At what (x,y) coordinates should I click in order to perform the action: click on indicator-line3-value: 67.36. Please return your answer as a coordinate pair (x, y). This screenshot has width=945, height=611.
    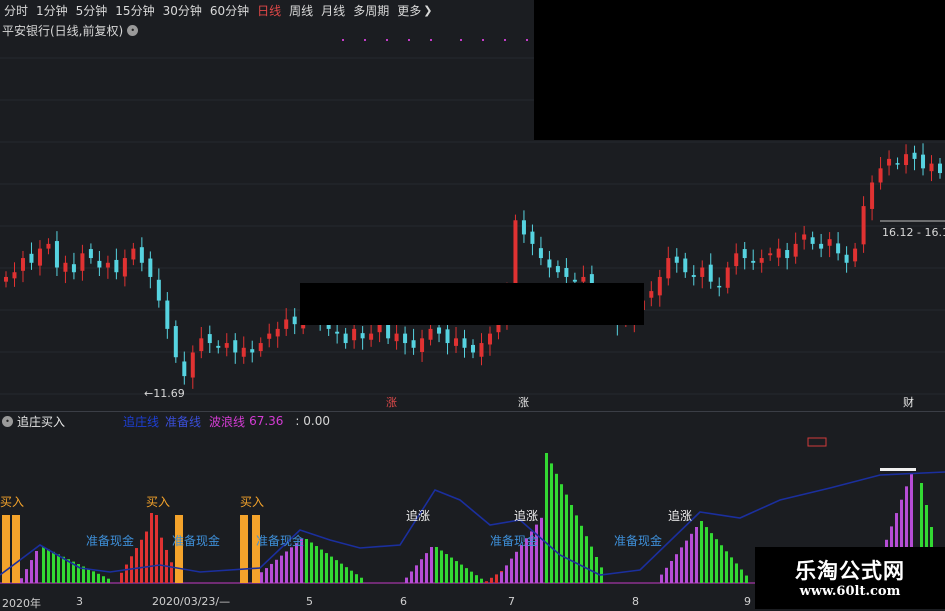
    Looking at the image, I should click on (266, 421).